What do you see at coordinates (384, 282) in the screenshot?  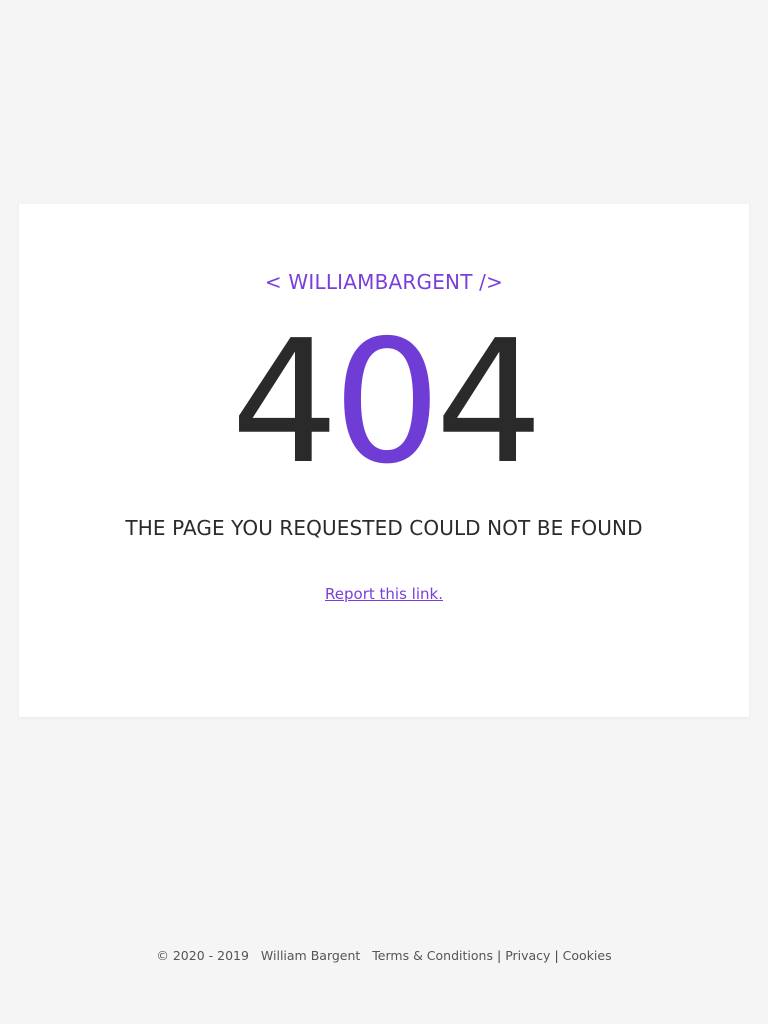 I see `site-brand: < WILLIAMBARGENT />` at bounding box center [384, 282].